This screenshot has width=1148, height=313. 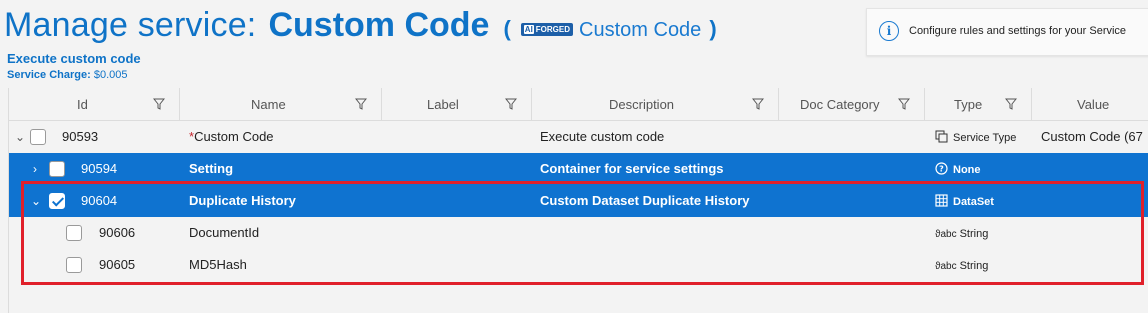 I want to click on row-type: ? None, so click(x=958, y=169).